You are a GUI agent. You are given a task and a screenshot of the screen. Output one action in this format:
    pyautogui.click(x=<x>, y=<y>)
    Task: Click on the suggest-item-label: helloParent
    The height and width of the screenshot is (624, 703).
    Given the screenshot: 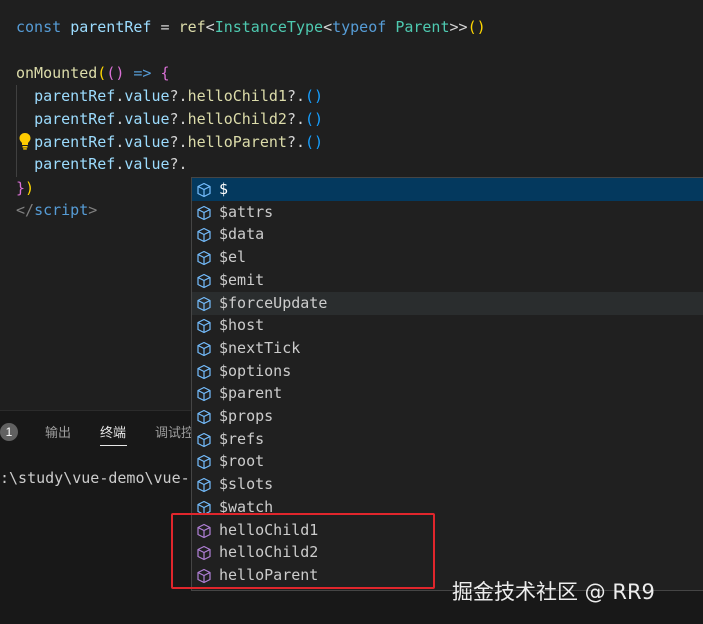 What is the action you would take?
    pyautogui.click(x=269, y=574)
    